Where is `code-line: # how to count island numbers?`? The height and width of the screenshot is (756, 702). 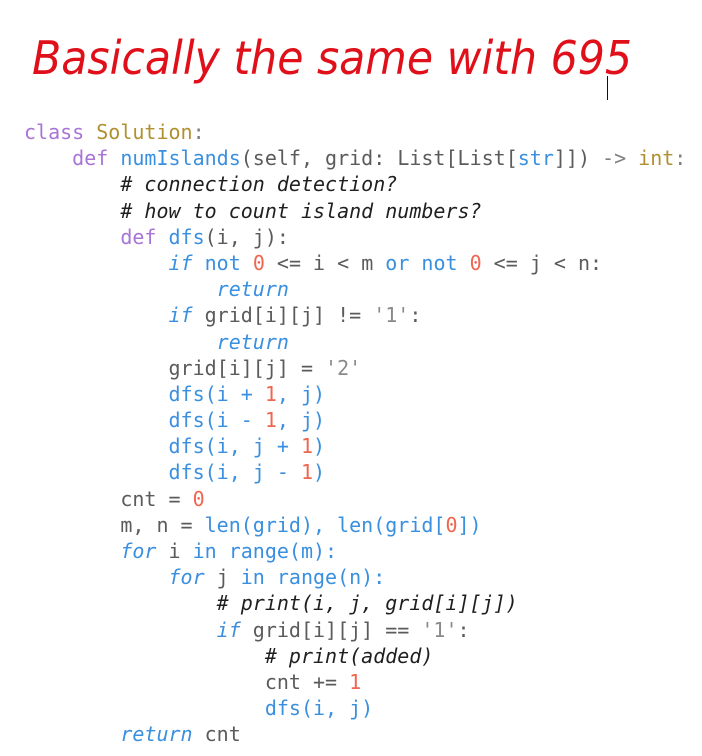
code-line: # how to count island numbers? is located at coordinates (355, 211).